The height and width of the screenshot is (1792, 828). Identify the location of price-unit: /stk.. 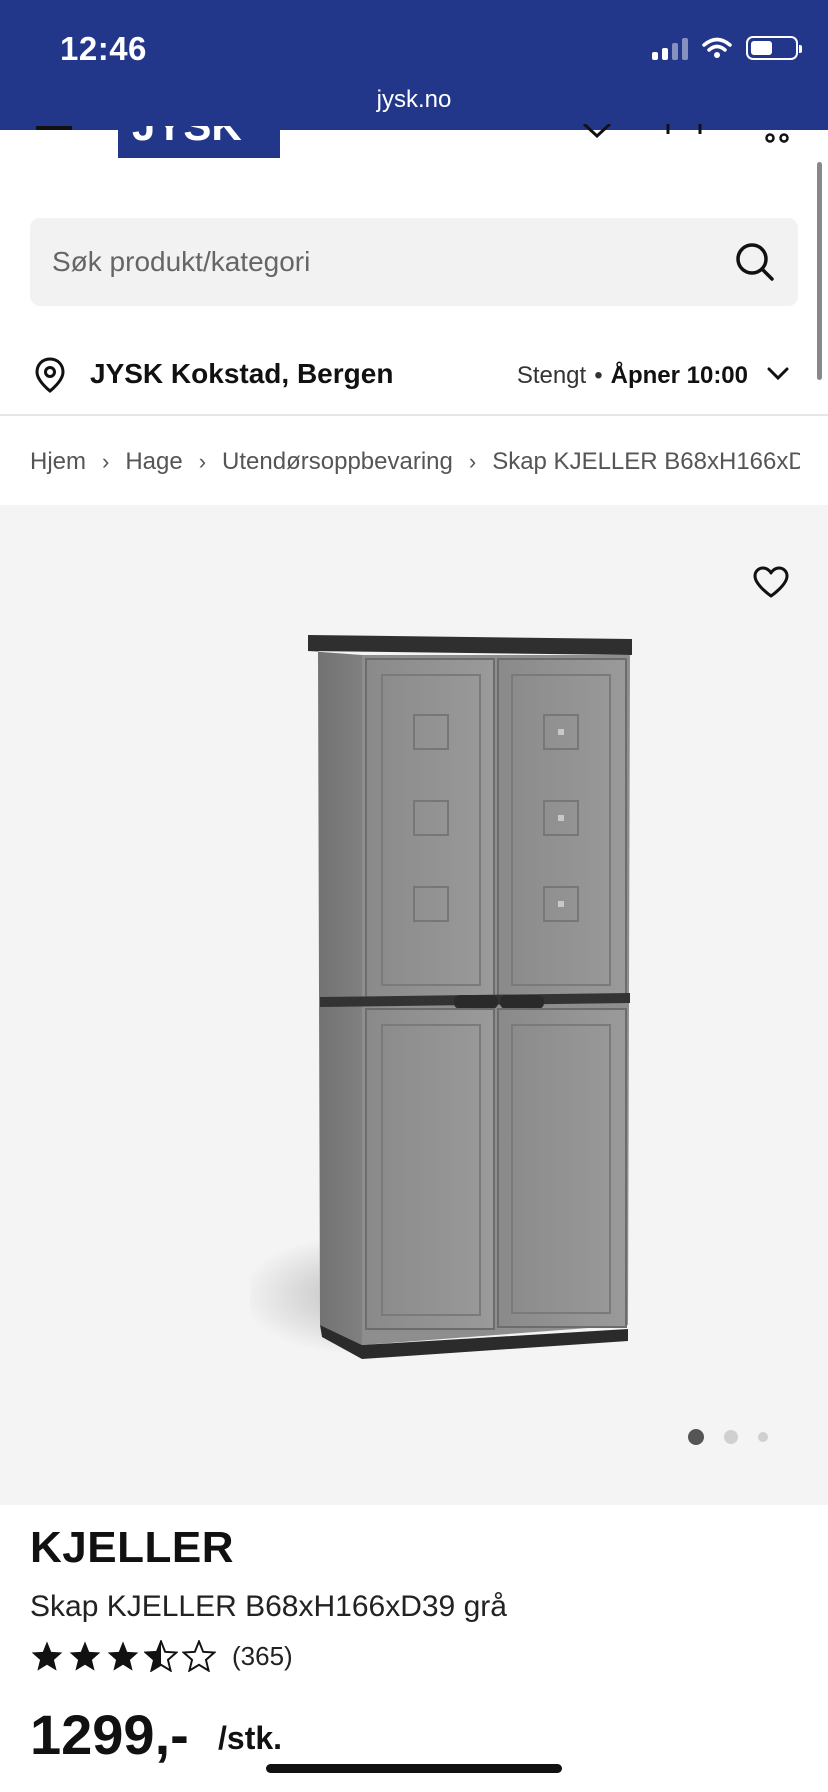
(250, 1738).